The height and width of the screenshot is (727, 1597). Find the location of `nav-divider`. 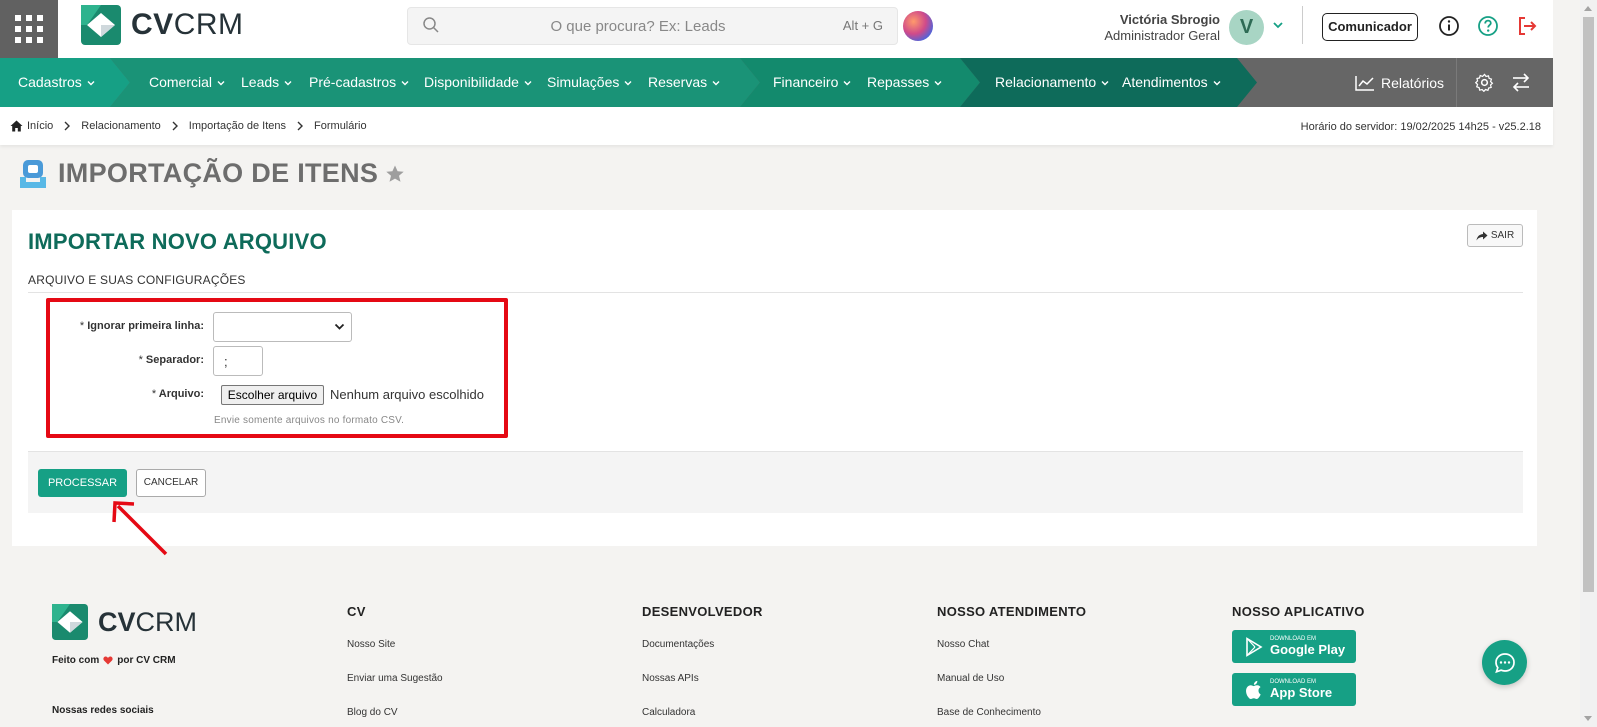

nav-divider is located at coordinates (1456, 82).